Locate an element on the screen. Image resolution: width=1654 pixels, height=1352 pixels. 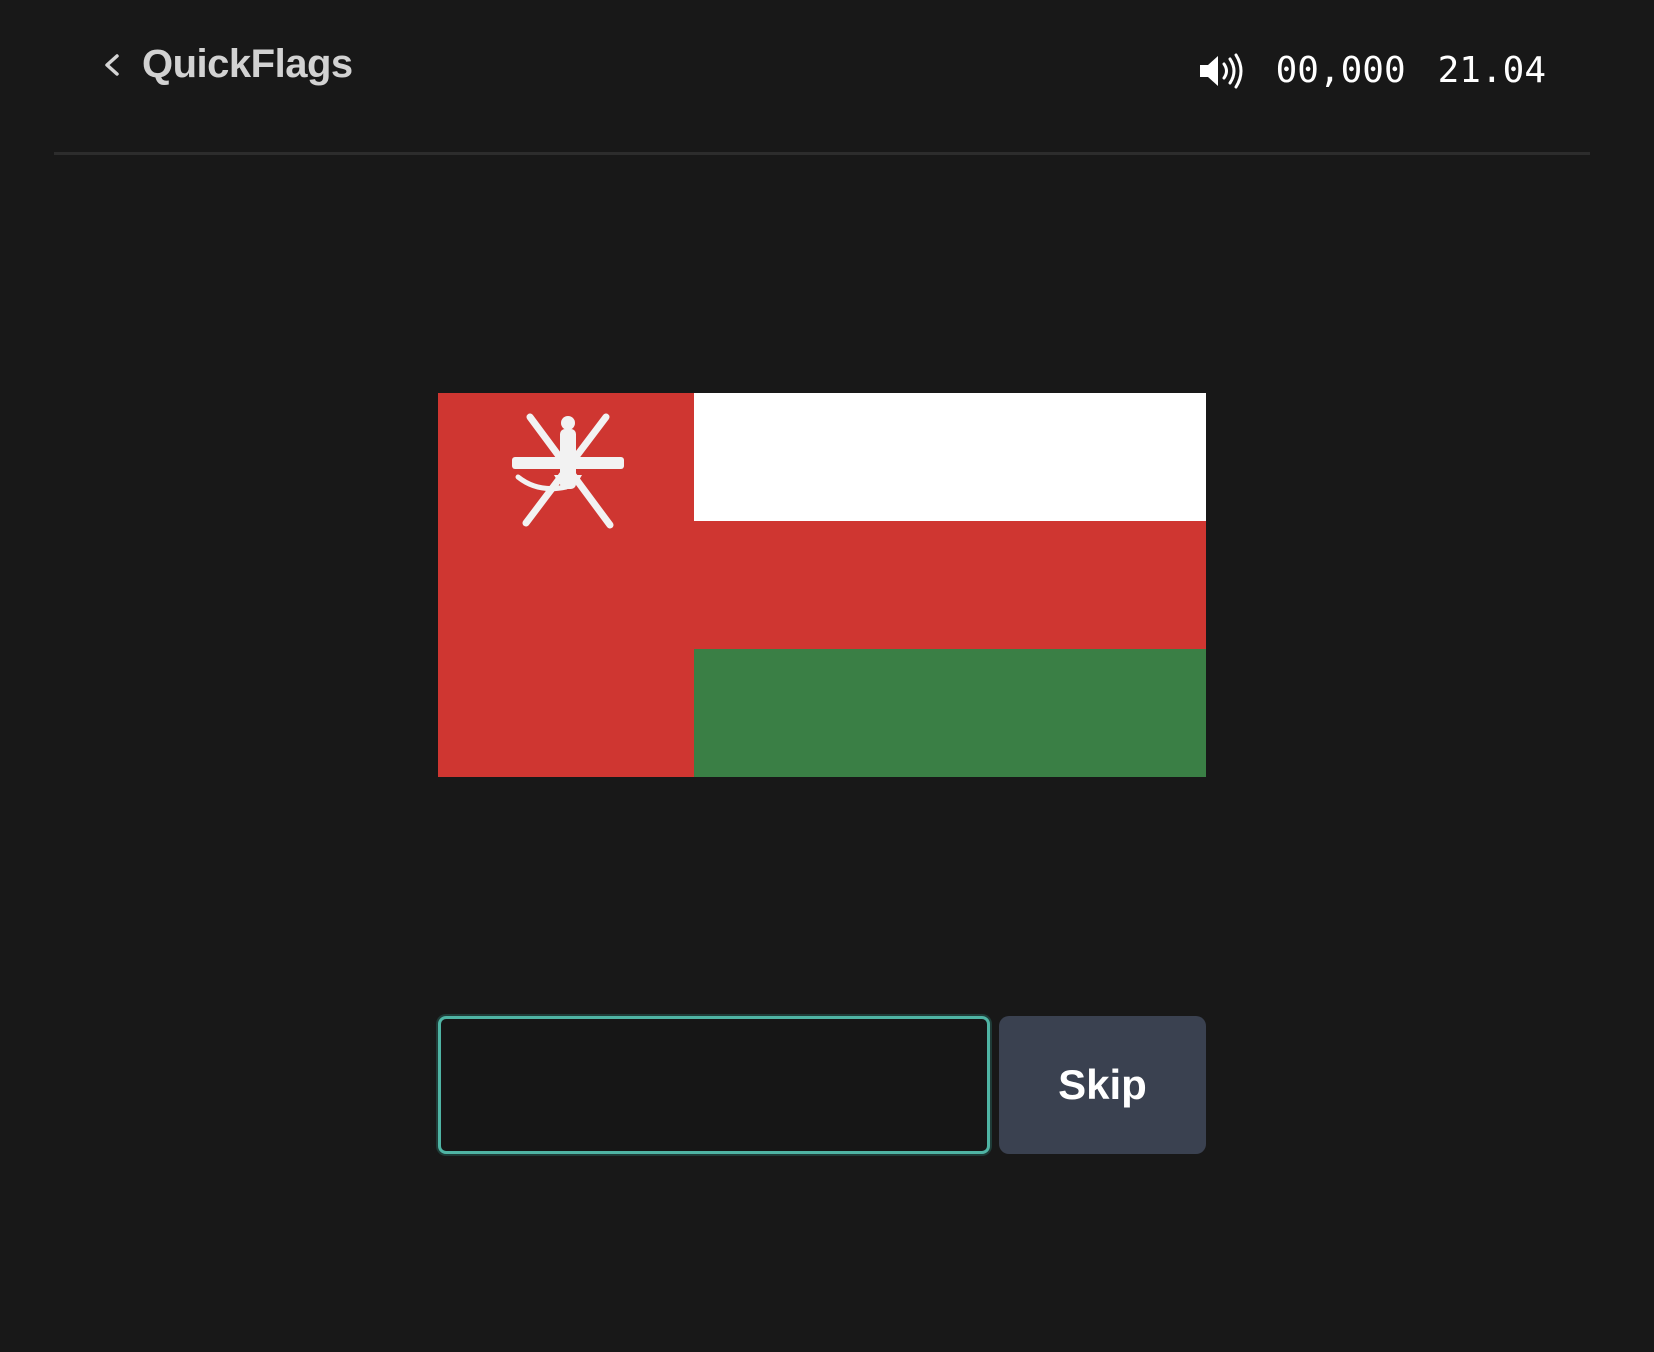
top-bar: QuickFlags 00,000 21.04 is located at coordinates (822, 77).